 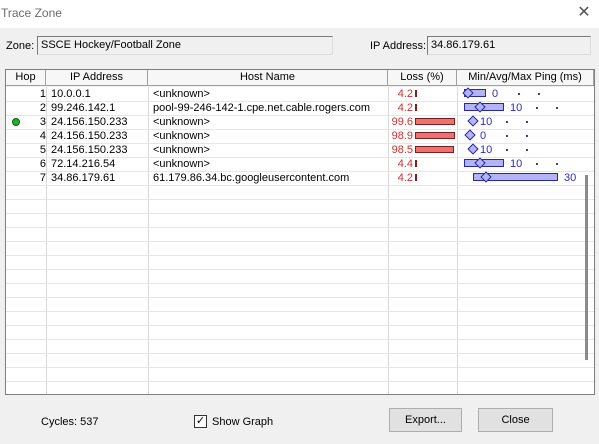 I want to click on window-title: Trace Zone, so click(x=31, y=13).